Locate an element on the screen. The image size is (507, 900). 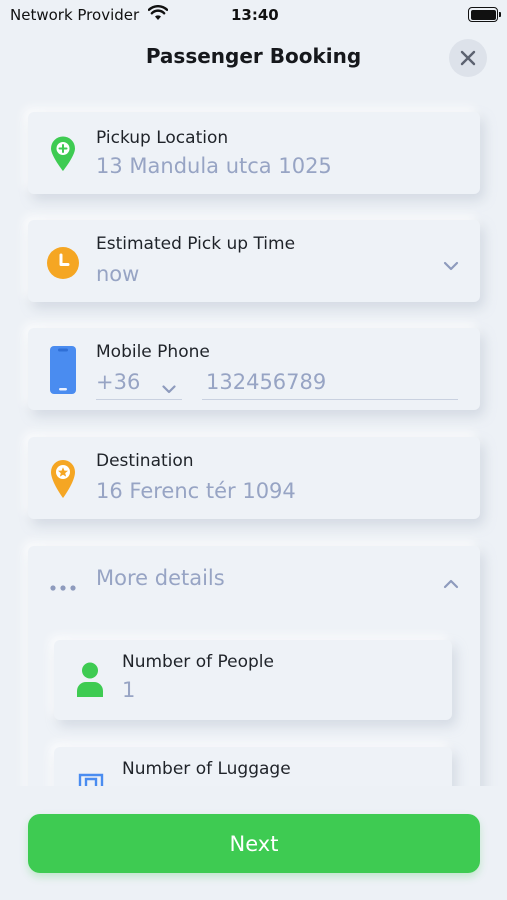
pickup-location-field: Pickup Location 13 Mandula utca 1025 is located at coordinates (254, 153).